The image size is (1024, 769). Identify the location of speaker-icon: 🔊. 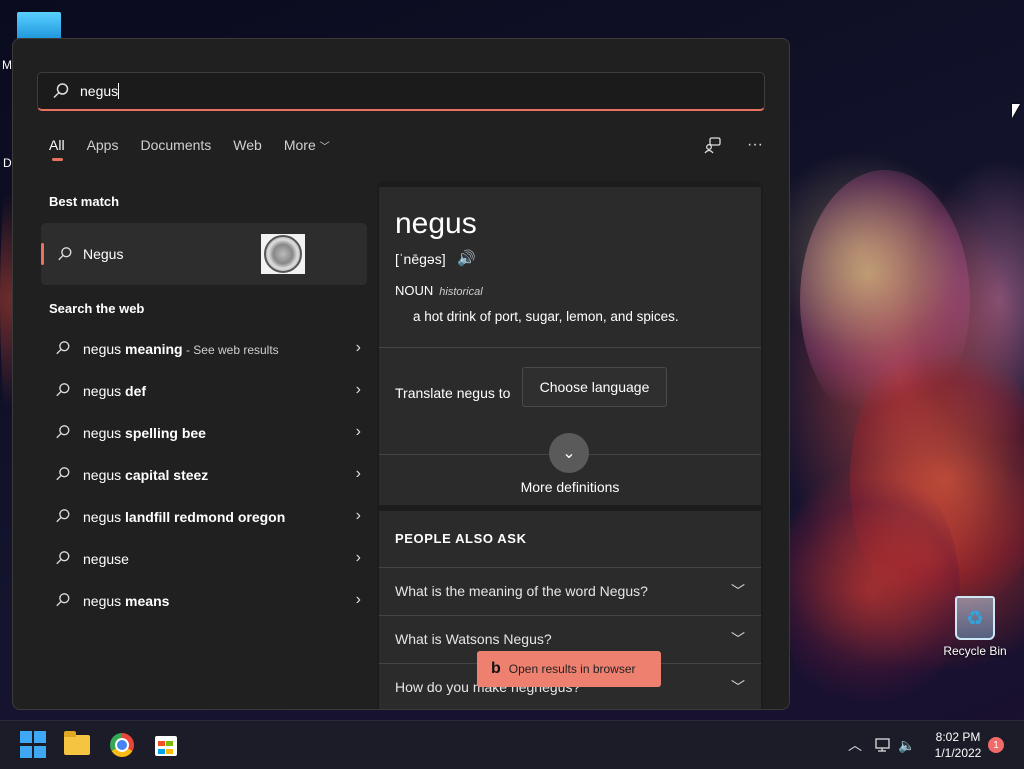
(466, 258).